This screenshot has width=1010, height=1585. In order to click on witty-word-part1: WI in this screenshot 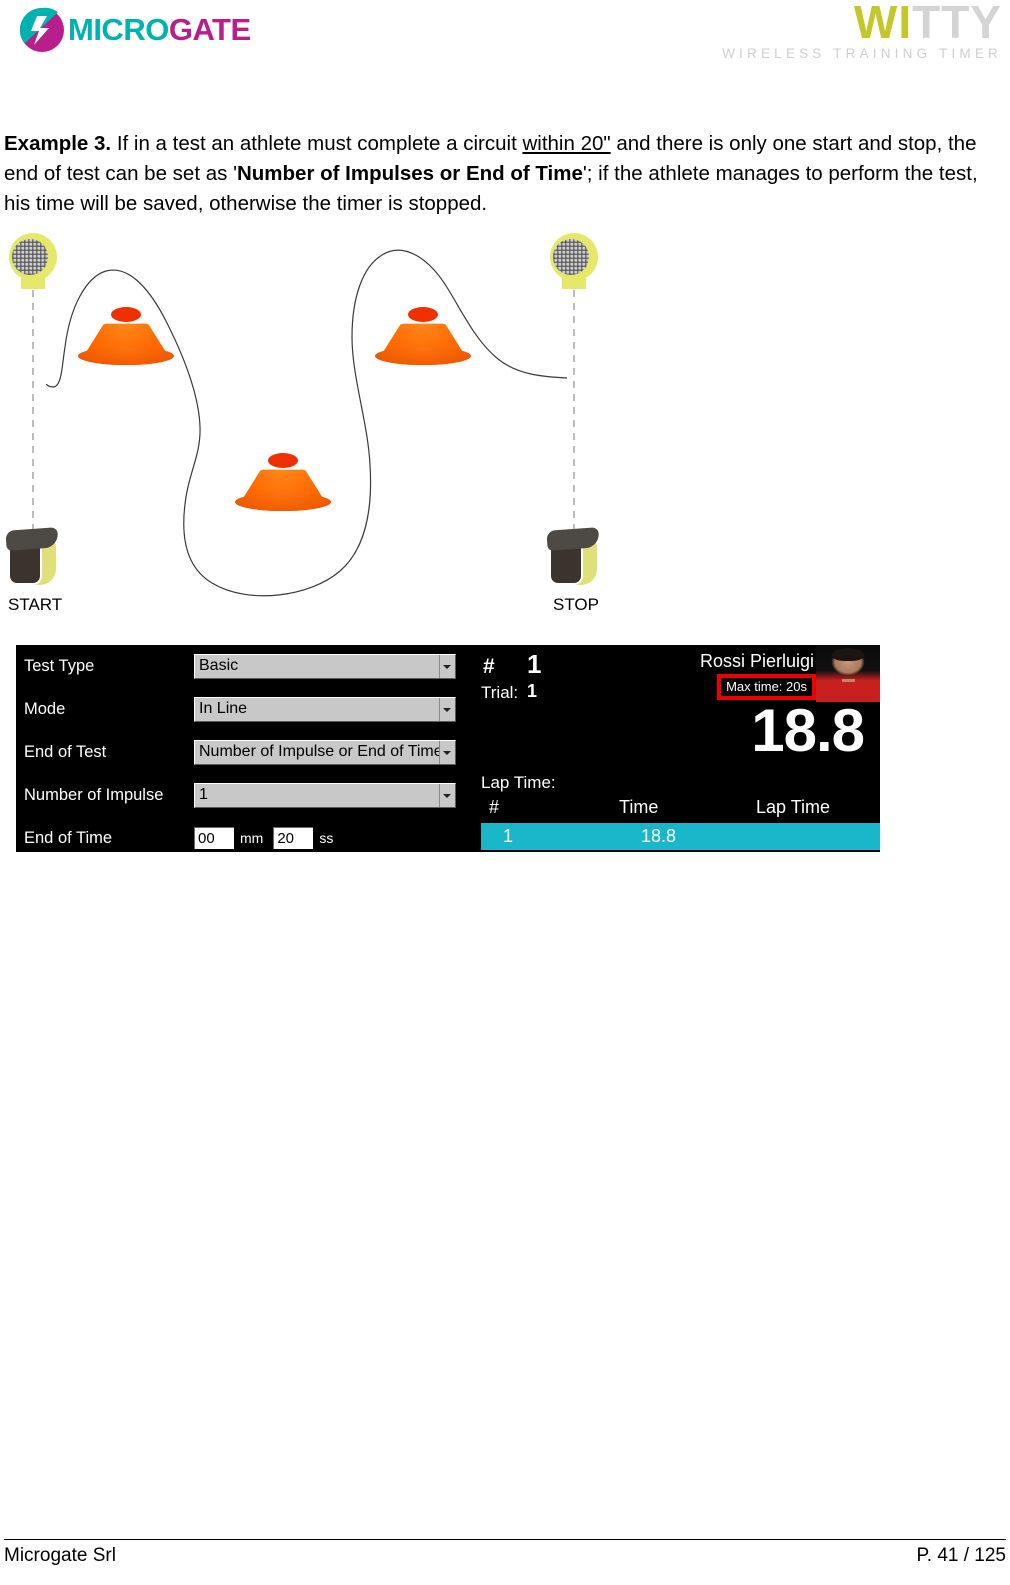, I will do `click(883, 24)`.